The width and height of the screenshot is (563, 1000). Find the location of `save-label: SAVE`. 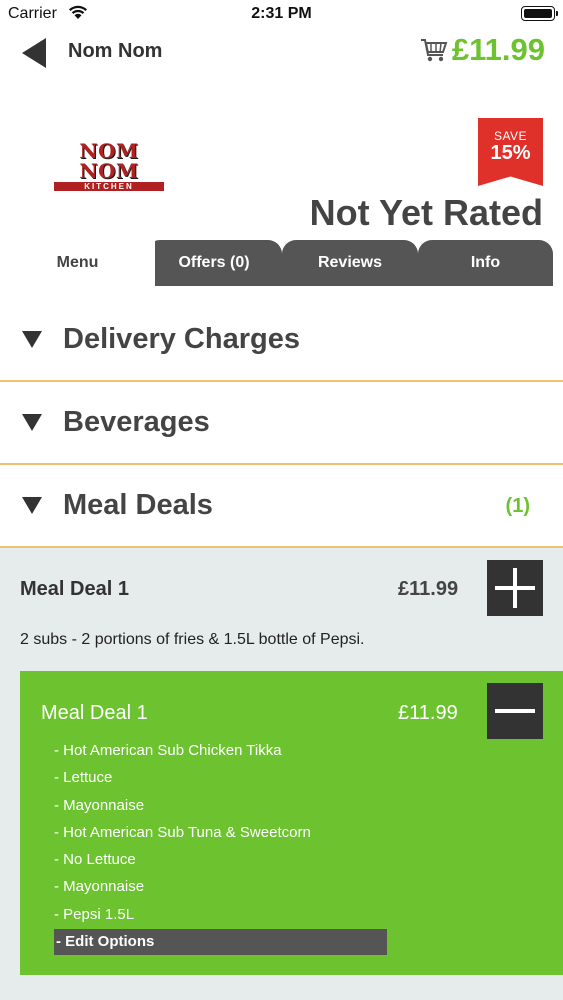

save-label: SAVE is located at coordinates (510, 136).